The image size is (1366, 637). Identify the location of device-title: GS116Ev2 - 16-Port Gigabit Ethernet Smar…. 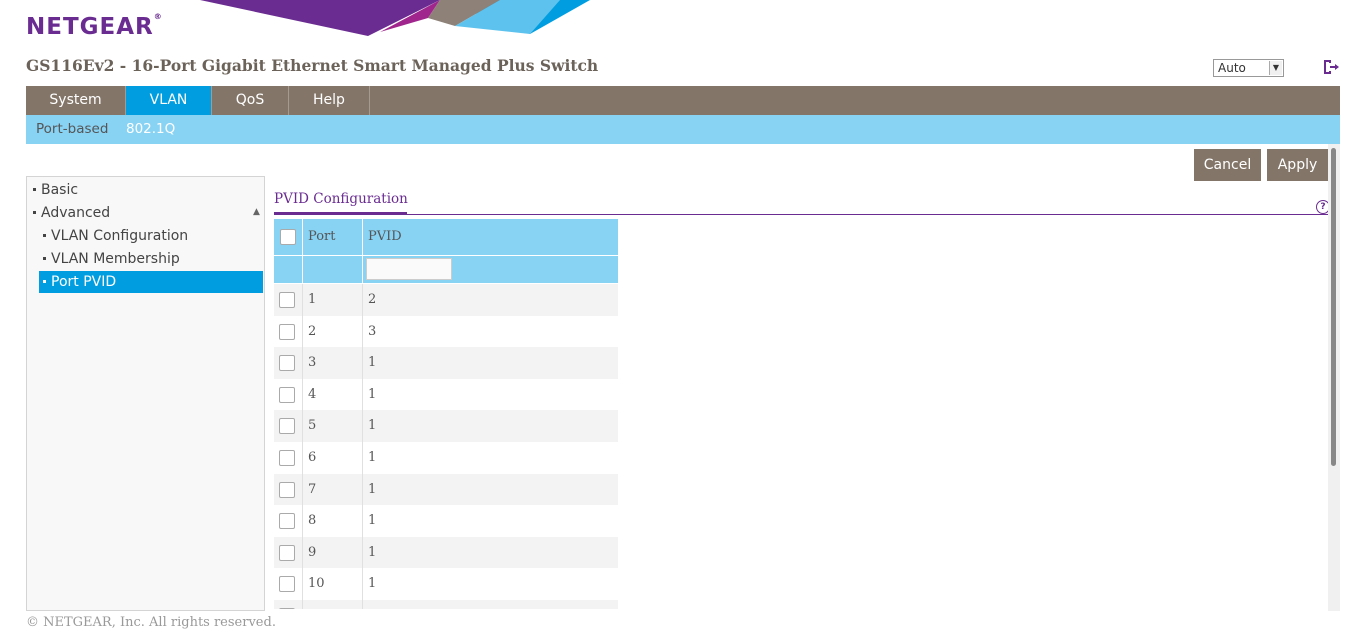
(312, 65).